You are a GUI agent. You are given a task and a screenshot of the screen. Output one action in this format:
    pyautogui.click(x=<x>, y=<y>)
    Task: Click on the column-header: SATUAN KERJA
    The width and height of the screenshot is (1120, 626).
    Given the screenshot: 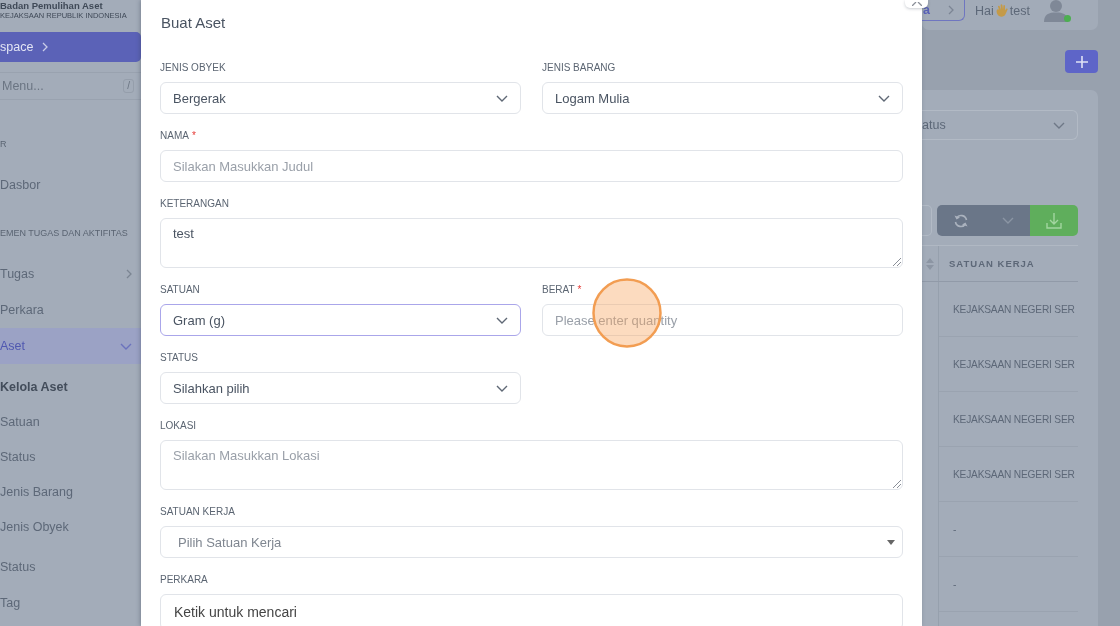 What is the action you would take?
    pyautogui.click(x=991, y=264)
    